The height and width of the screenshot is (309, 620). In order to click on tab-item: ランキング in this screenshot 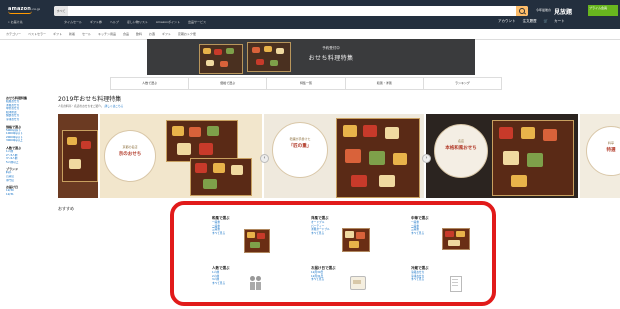, I will do `click(462, 83)`.